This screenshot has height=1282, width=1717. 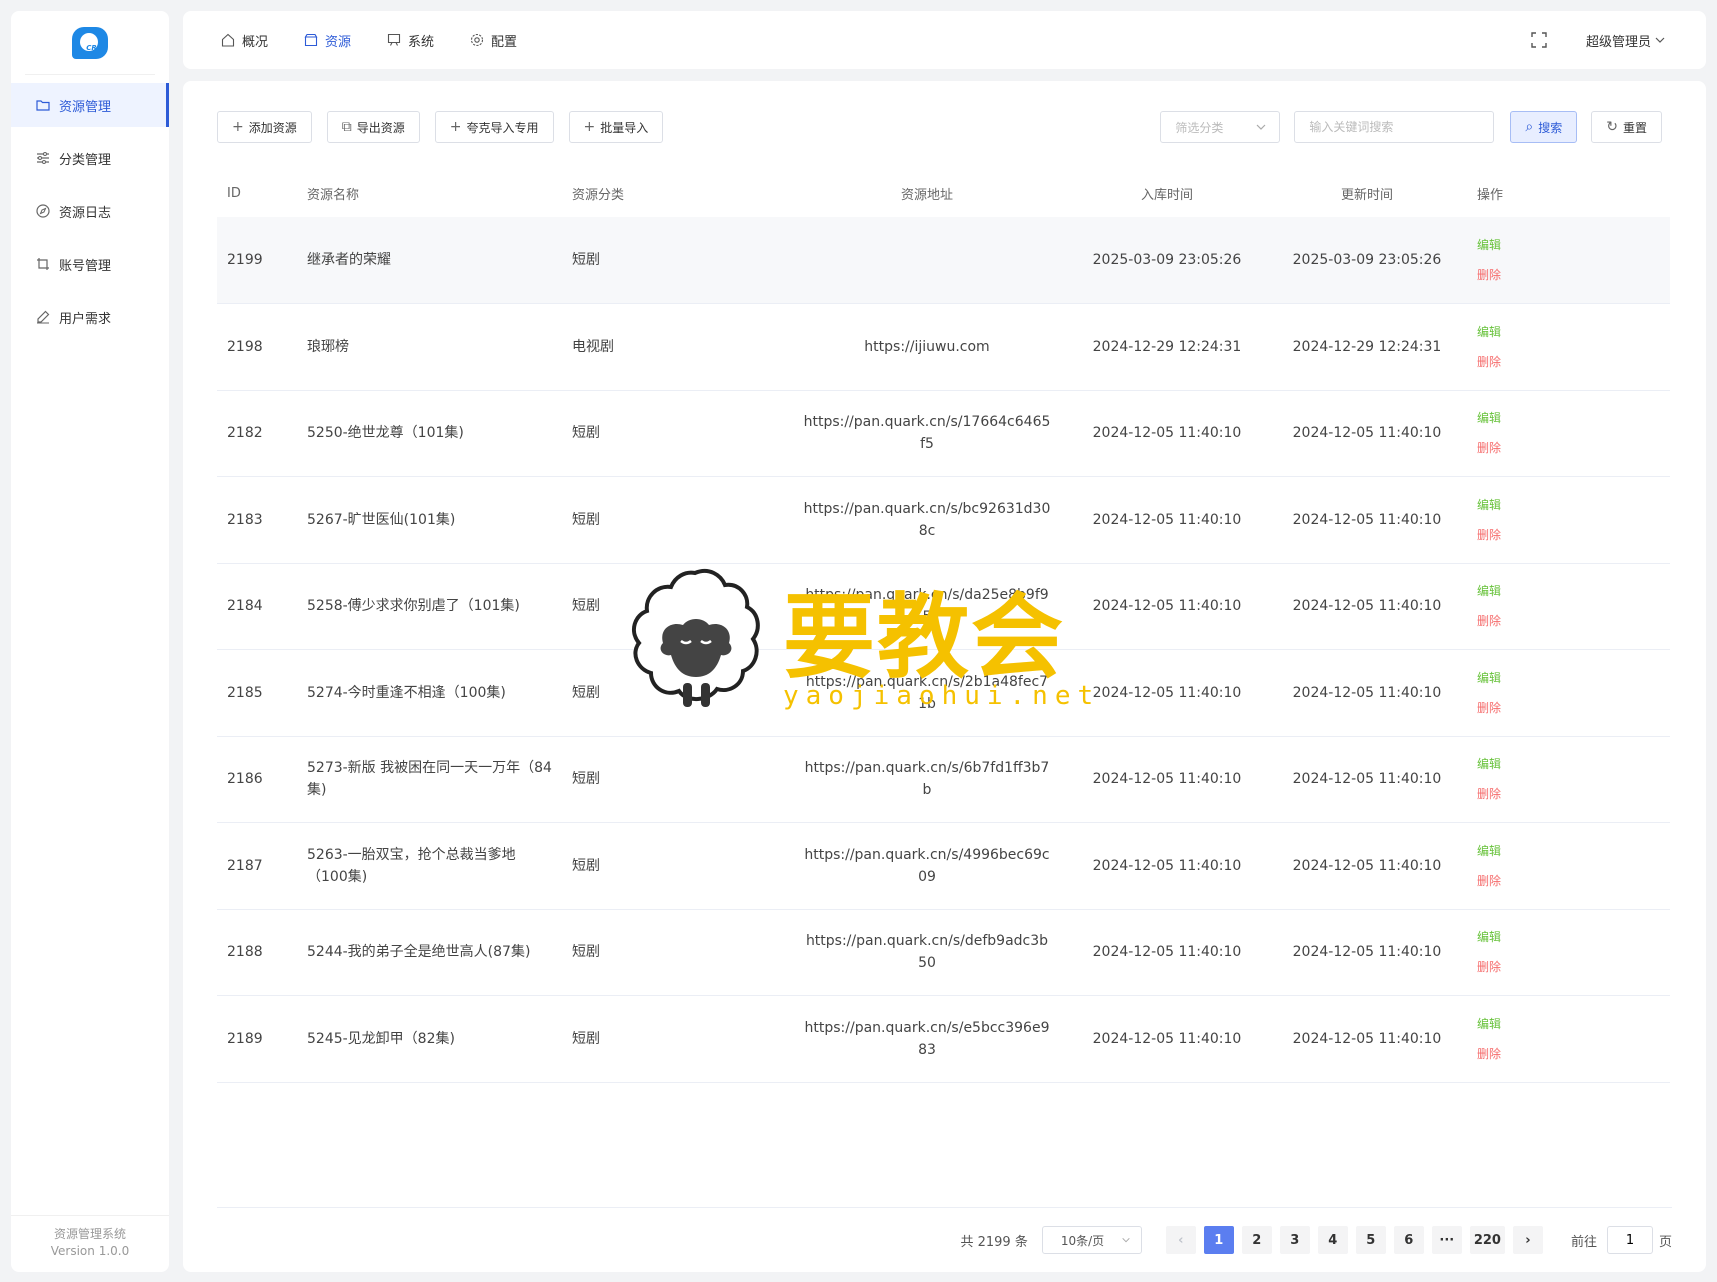 I want to click on export-resource-button: ⧉ 导出资源, so click(x=373, y=127).